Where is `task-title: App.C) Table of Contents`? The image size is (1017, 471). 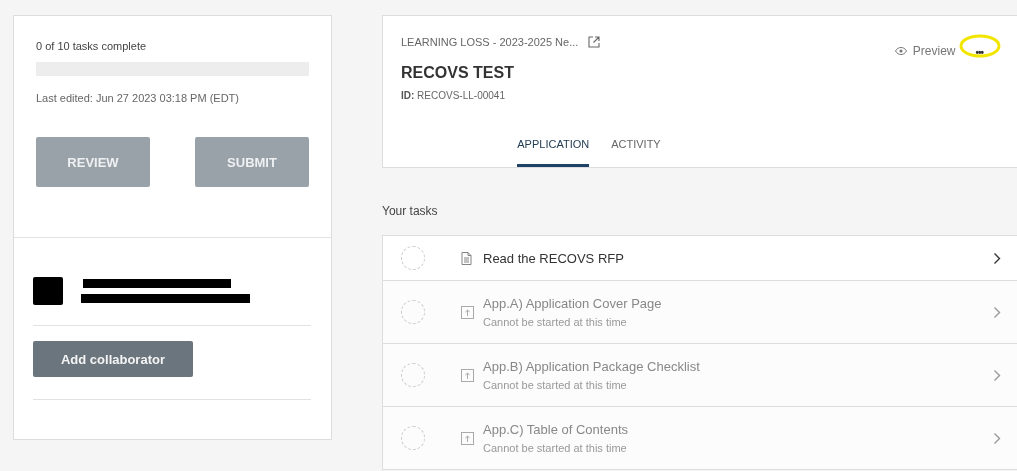
task-title: App.C) Table of Contents is located at coordinates (556, 429).